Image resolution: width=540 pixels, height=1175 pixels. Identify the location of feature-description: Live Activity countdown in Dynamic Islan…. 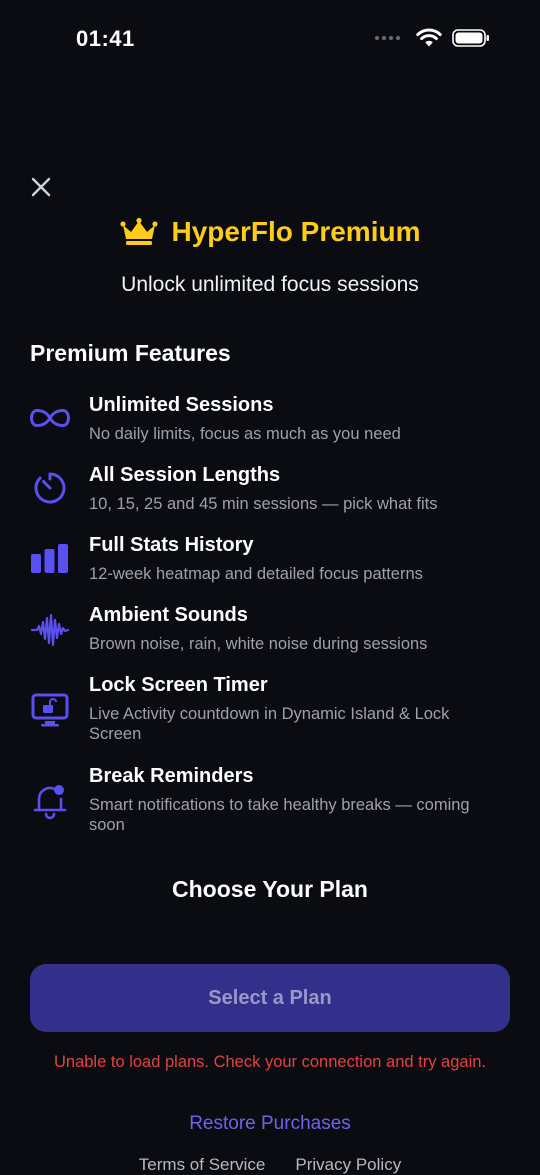
(269, 724).